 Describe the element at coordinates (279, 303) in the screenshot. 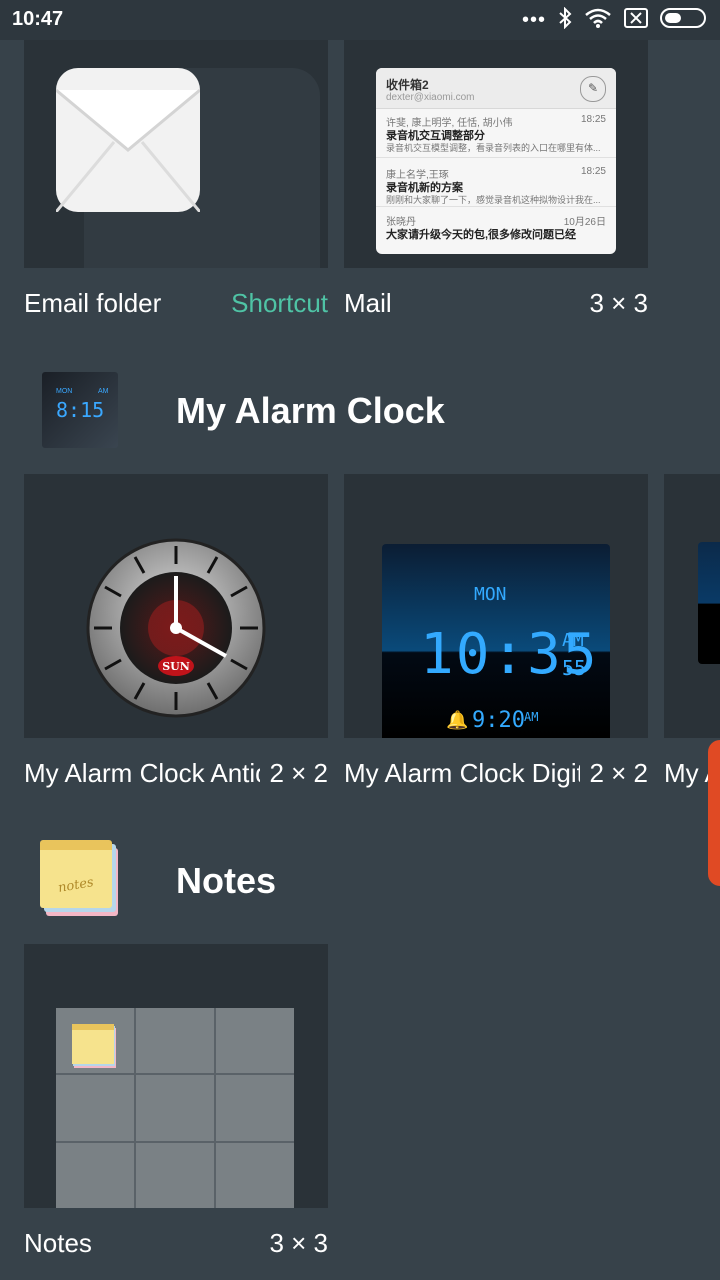

I see `widget-size-email-folder: Shortcut` at that location.